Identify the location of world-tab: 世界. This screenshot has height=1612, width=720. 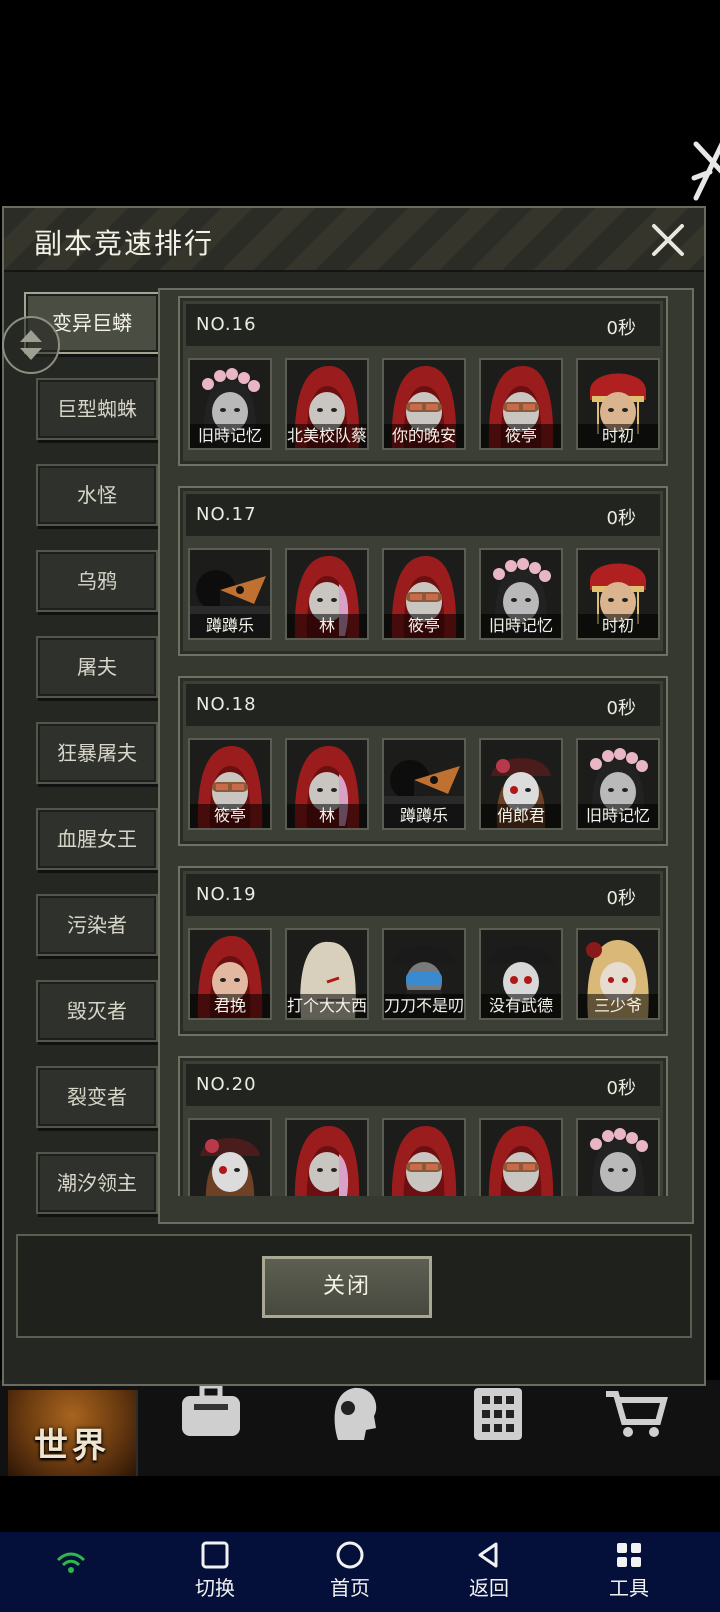
(73, 1433).